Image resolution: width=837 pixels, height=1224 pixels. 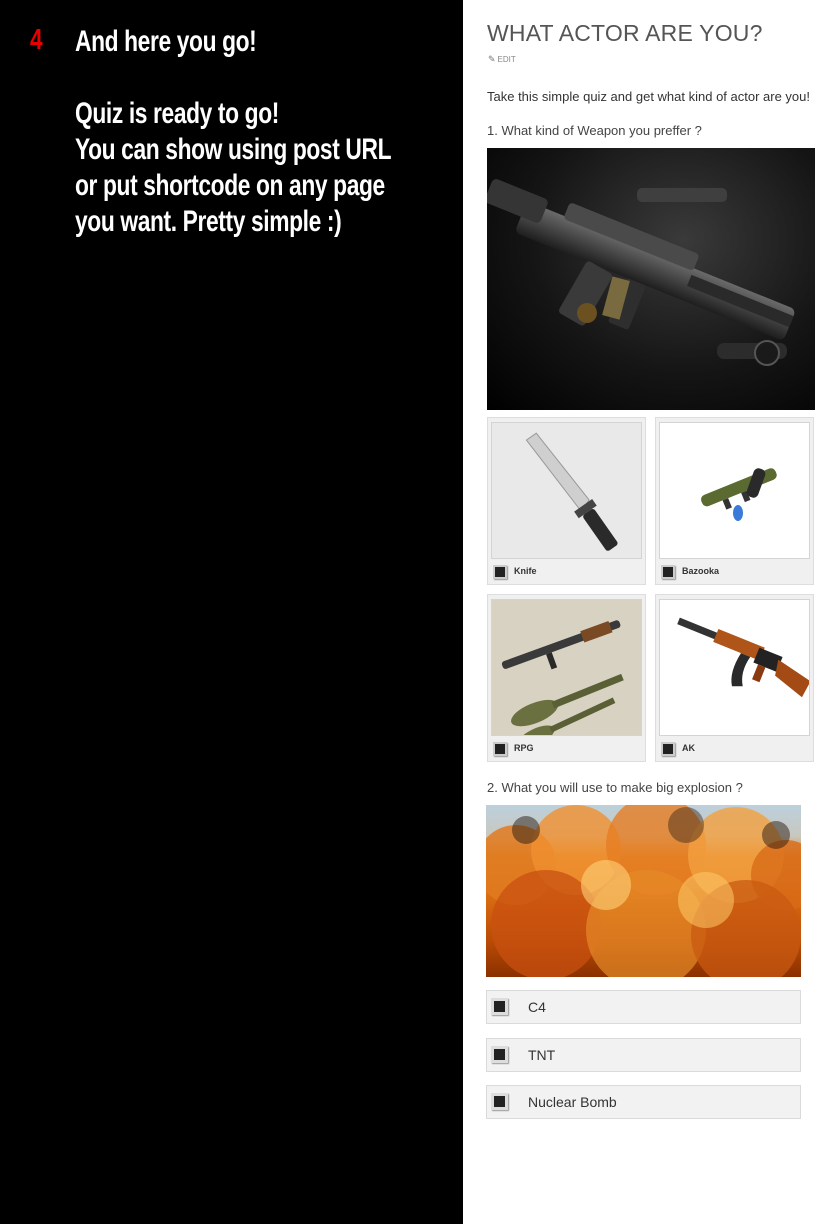 I want to click on question-2-image, so click(x=643, y=891).